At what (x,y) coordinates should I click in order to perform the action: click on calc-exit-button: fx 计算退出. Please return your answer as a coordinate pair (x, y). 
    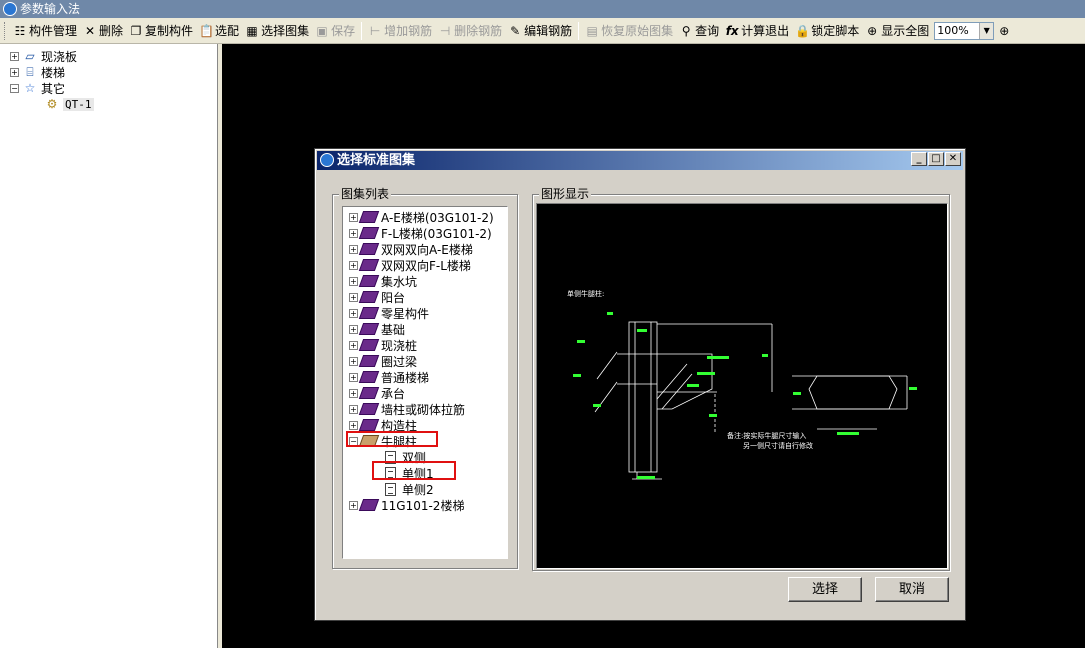
    Looking at the image, I should click on (757, 31).